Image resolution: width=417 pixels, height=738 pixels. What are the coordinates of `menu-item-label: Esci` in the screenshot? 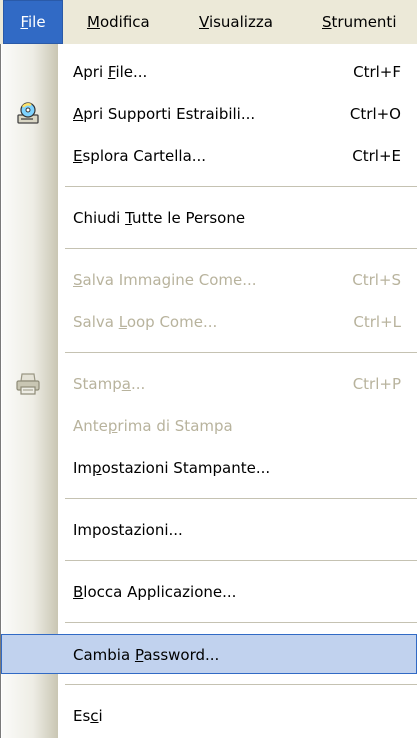 It's located at (88, 716).